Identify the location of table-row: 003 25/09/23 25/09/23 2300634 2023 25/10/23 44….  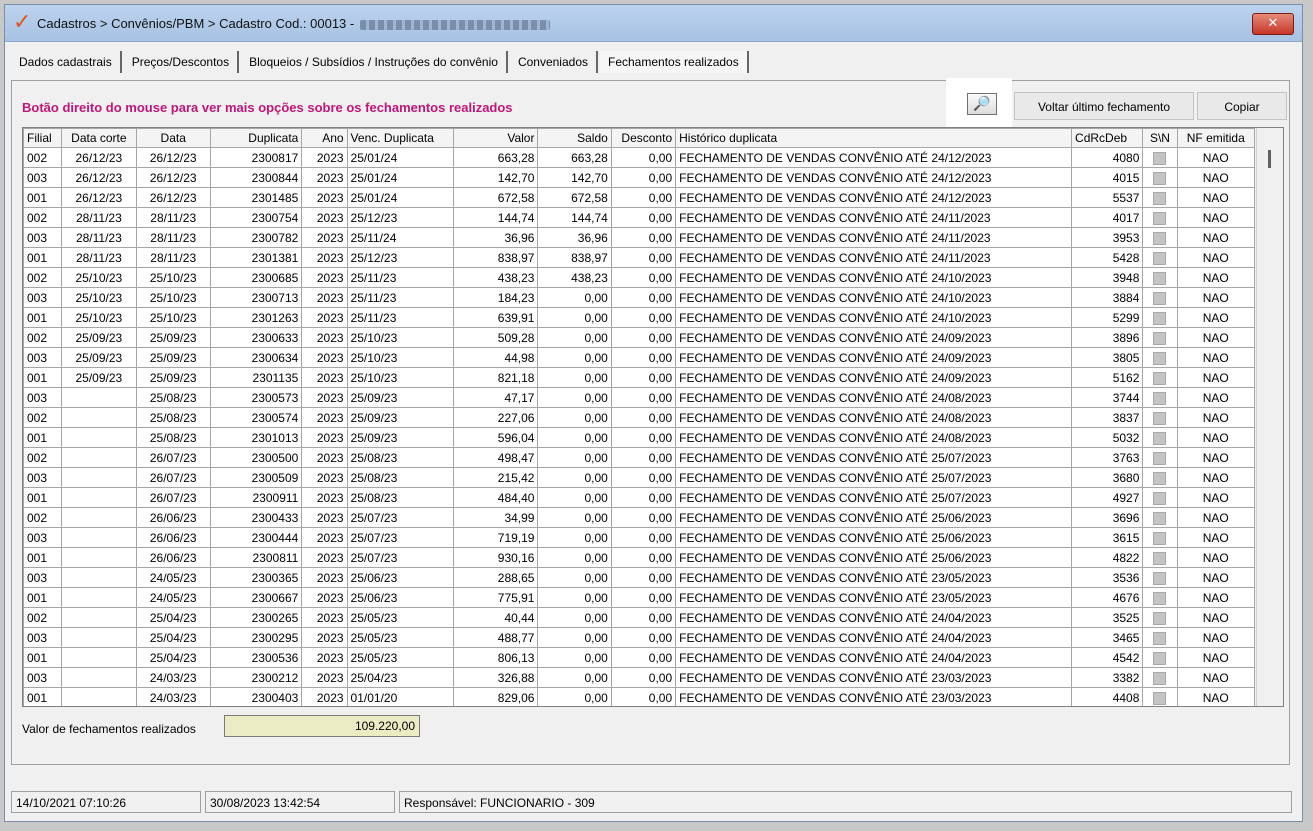
(639, 357).